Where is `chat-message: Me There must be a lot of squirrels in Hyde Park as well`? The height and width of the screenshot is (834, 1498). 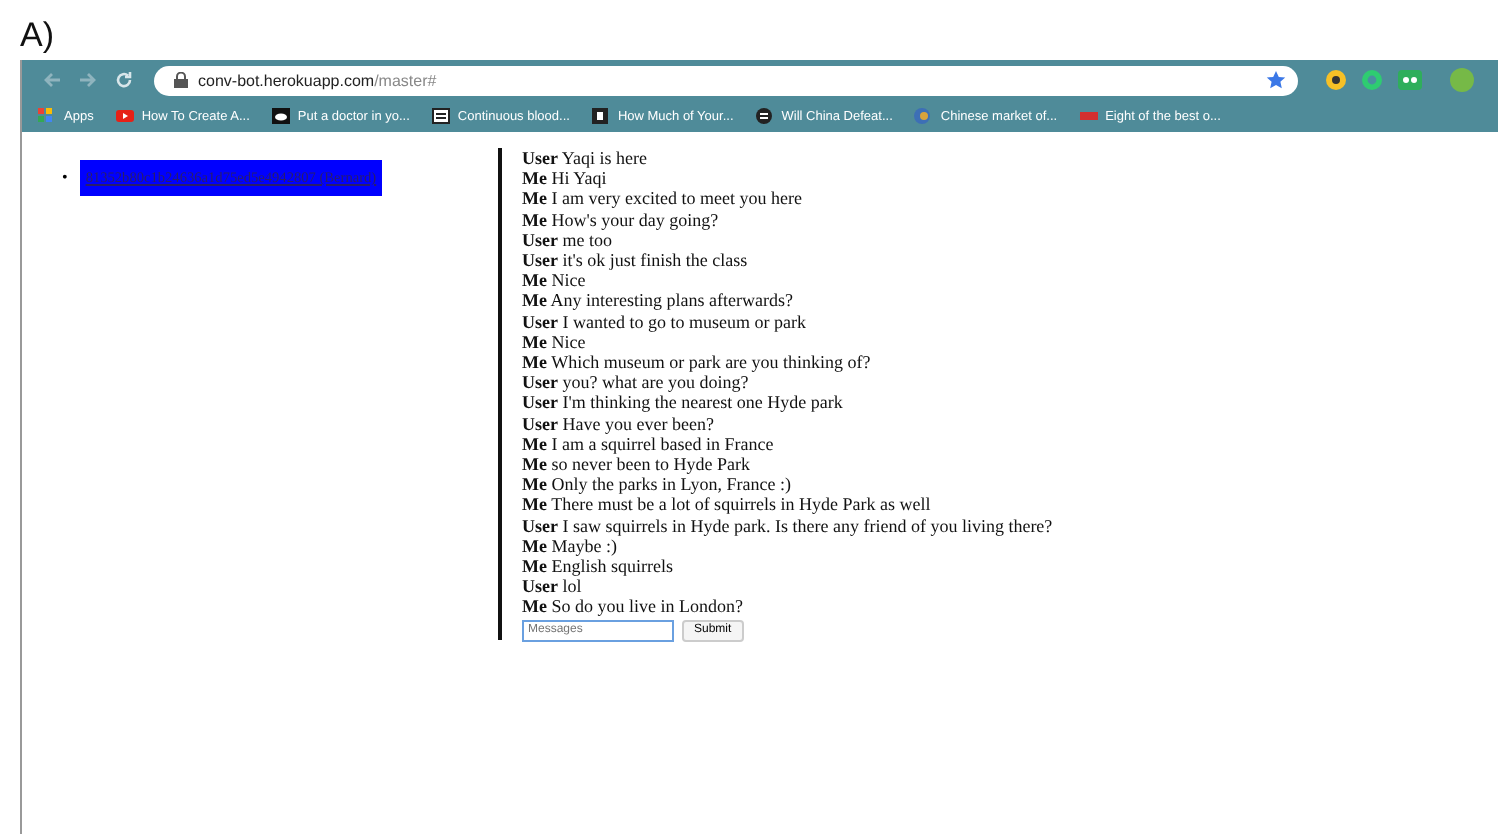
chat-message: Me There must be a lot of squirrels in Hyde Park as well is located at coordinates (727, 505).